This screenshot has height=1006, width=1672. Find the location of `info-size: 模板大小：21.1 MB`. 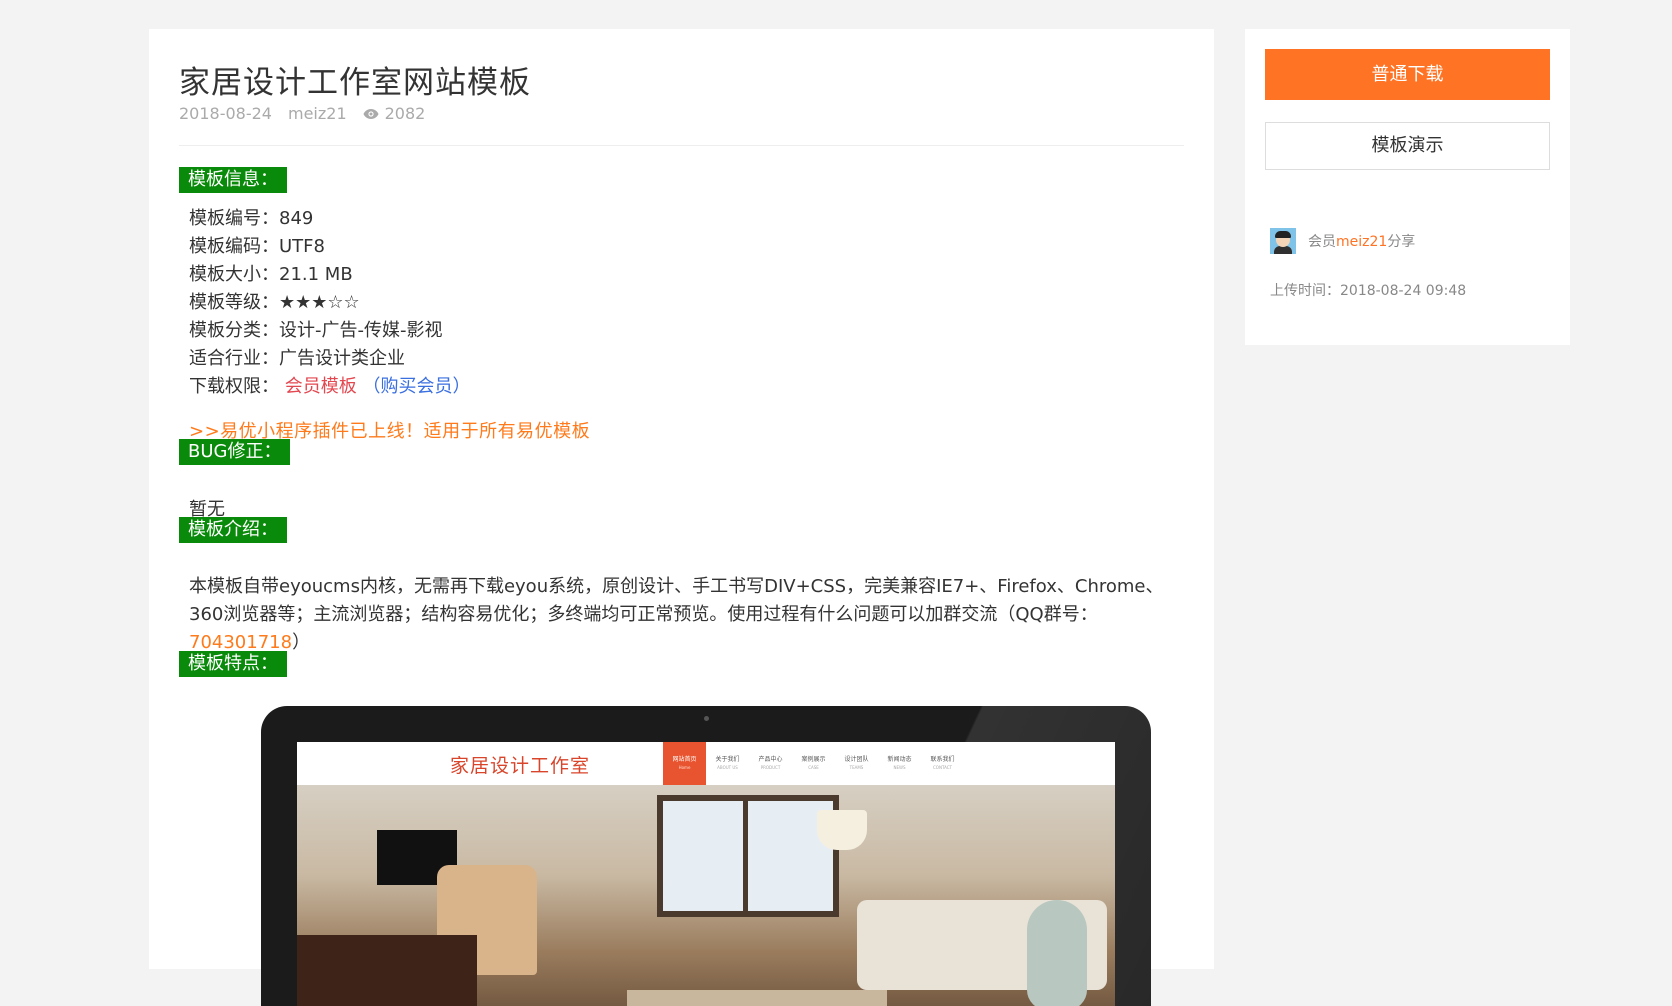

info-size: 模板大小：21.1 MB is located at coordinates (271, 274).